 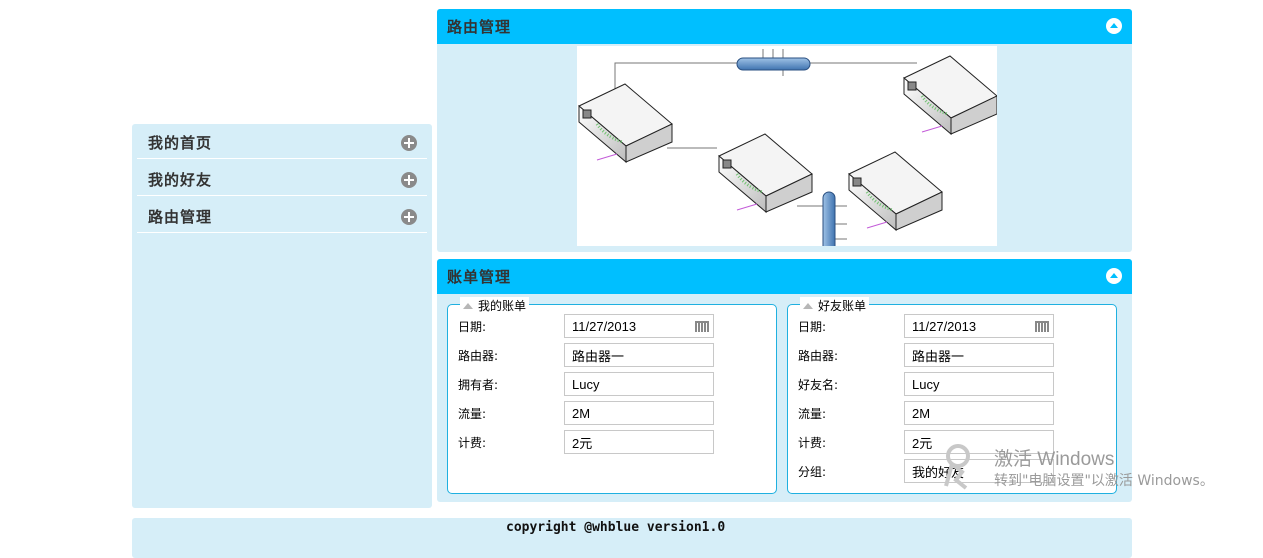 What do you see at coordinates (282, 180) in the screenshot?
I see `sidebar-item-friends: 我的好友` at bounding box center [282, 180].